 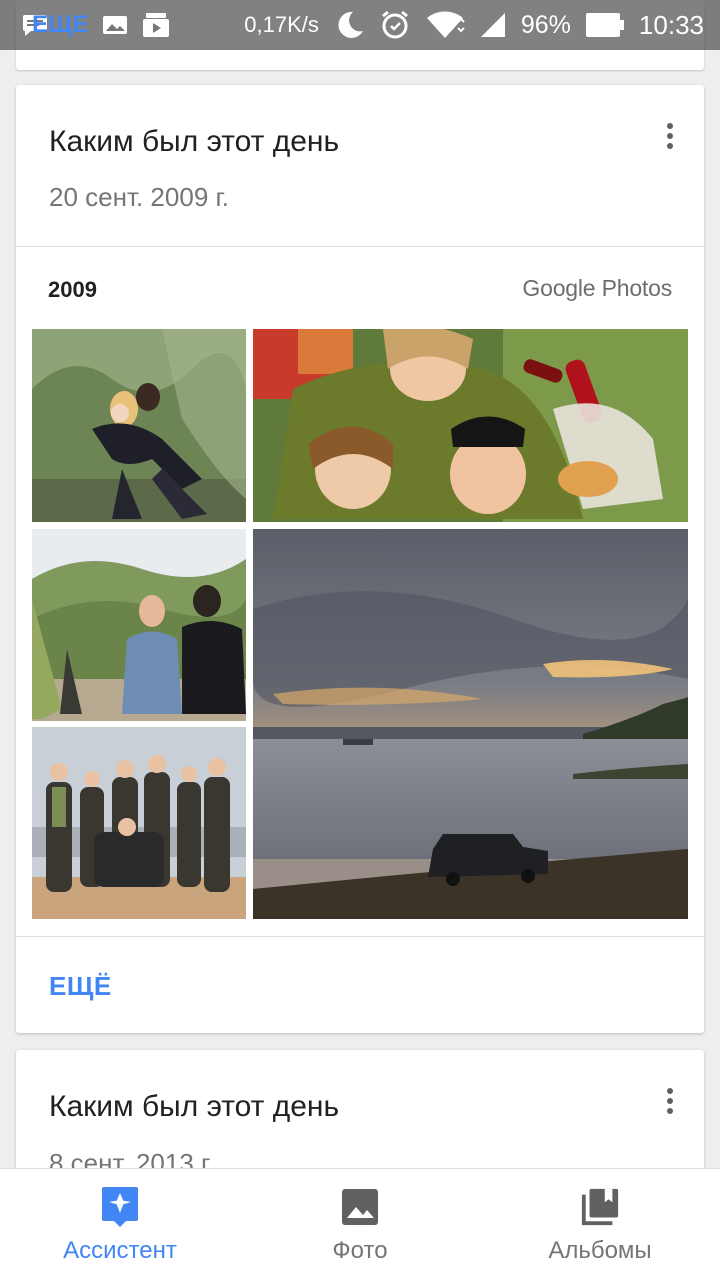 What do you see at coordinates (120, 1250) in the screenshot?
I see `nav-label-assistant: Ассистент` at bounding box center [120, 1250].